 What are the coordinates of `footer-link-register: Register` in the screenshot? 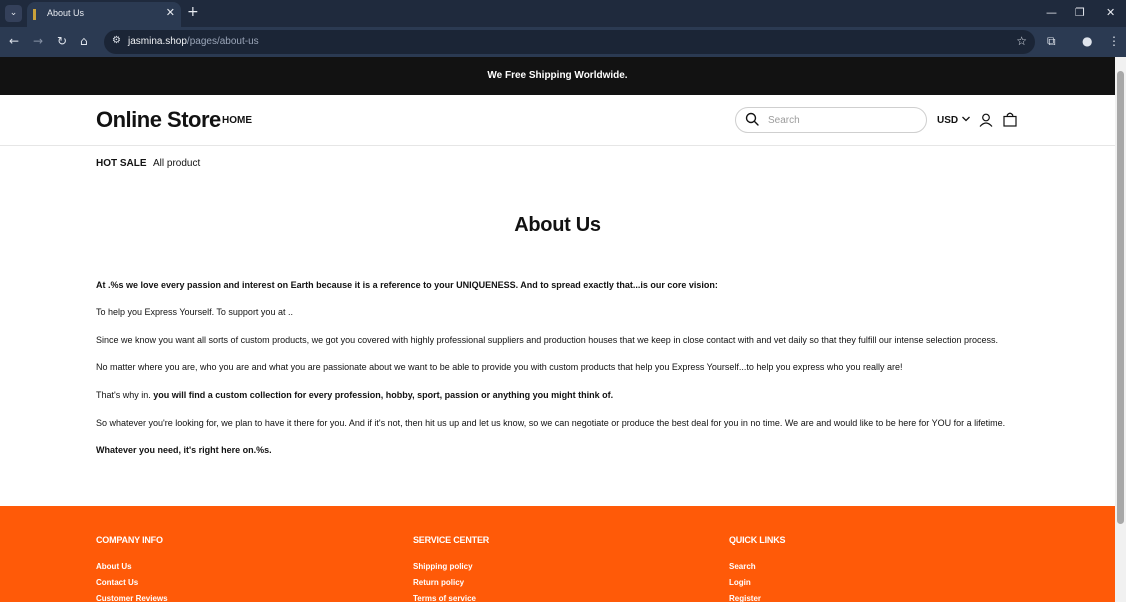 It's located at (757, 598).